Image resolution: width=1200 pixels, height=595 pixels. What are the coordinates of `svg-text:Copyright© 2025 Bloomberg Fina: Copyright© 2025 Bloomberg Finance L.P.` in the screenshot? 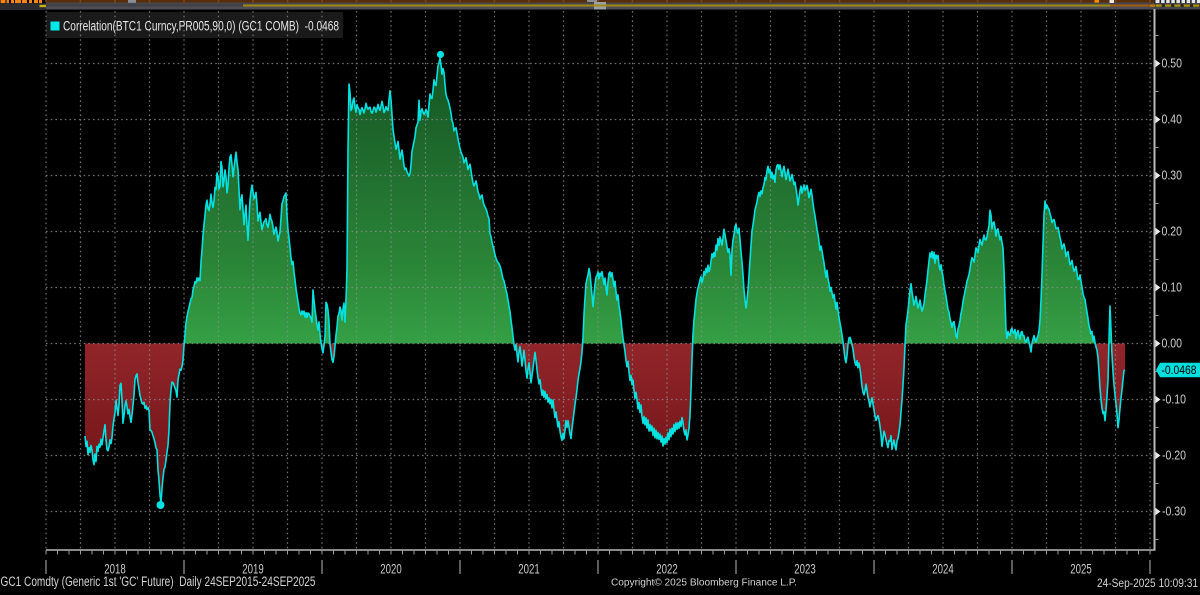 It's located at (704, 583).